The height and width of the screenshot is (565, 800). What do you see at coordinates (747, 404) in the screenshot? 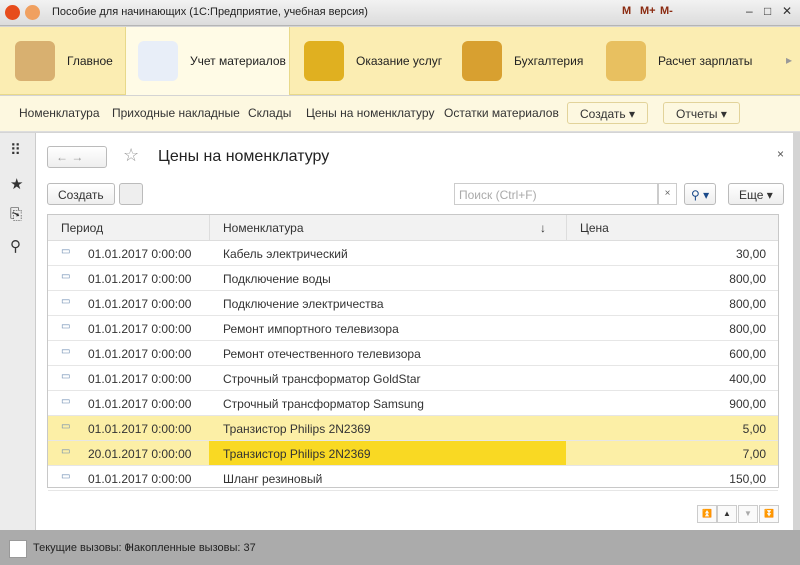
I see `price-cell: 900,00` at bounding box center [747, 404].